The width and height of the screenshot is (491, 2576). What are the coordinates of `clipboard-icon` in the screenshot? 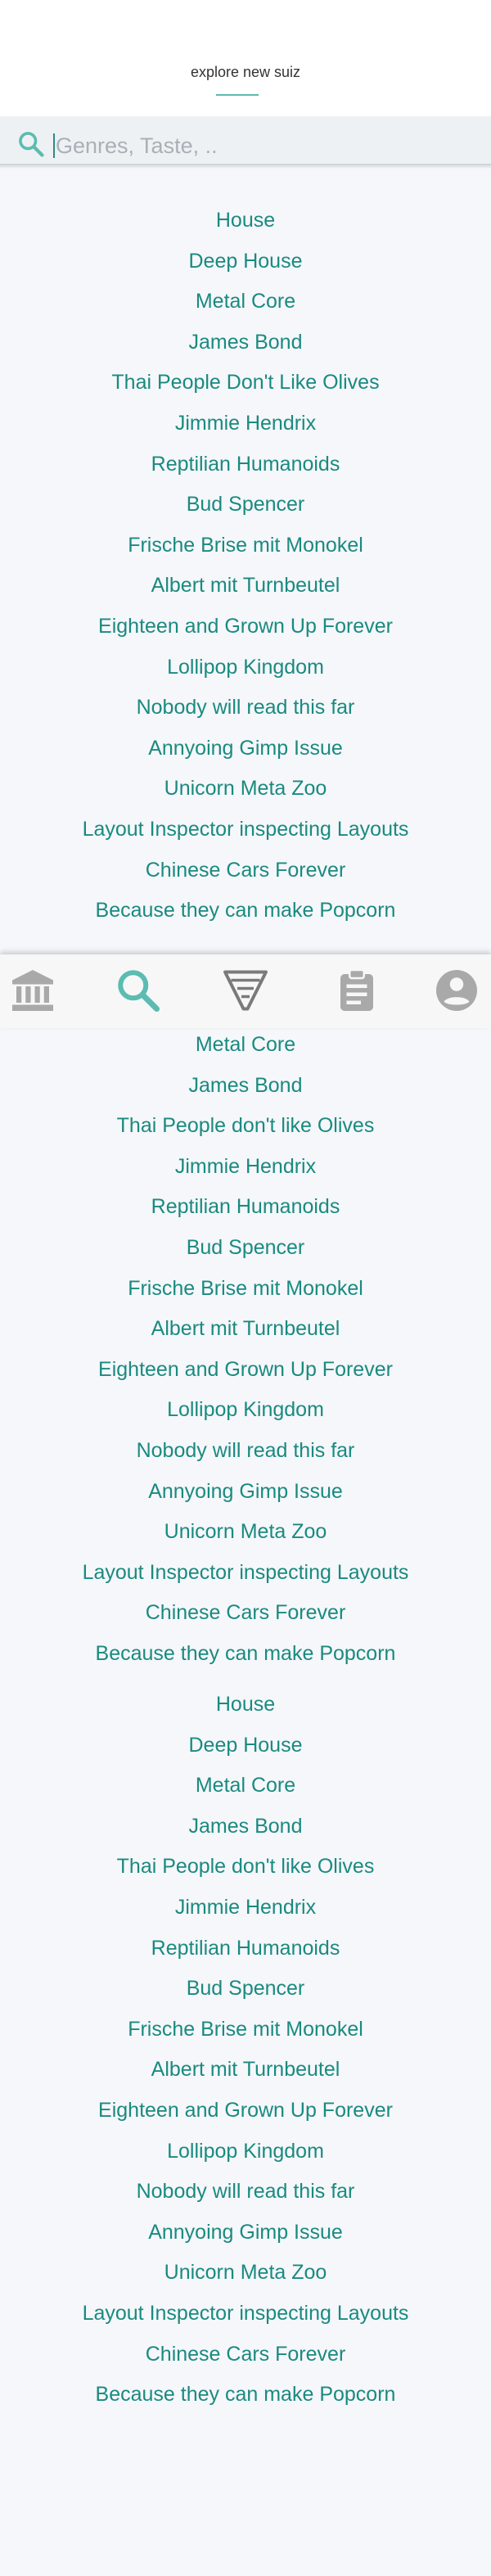 It's located at (356, 989).